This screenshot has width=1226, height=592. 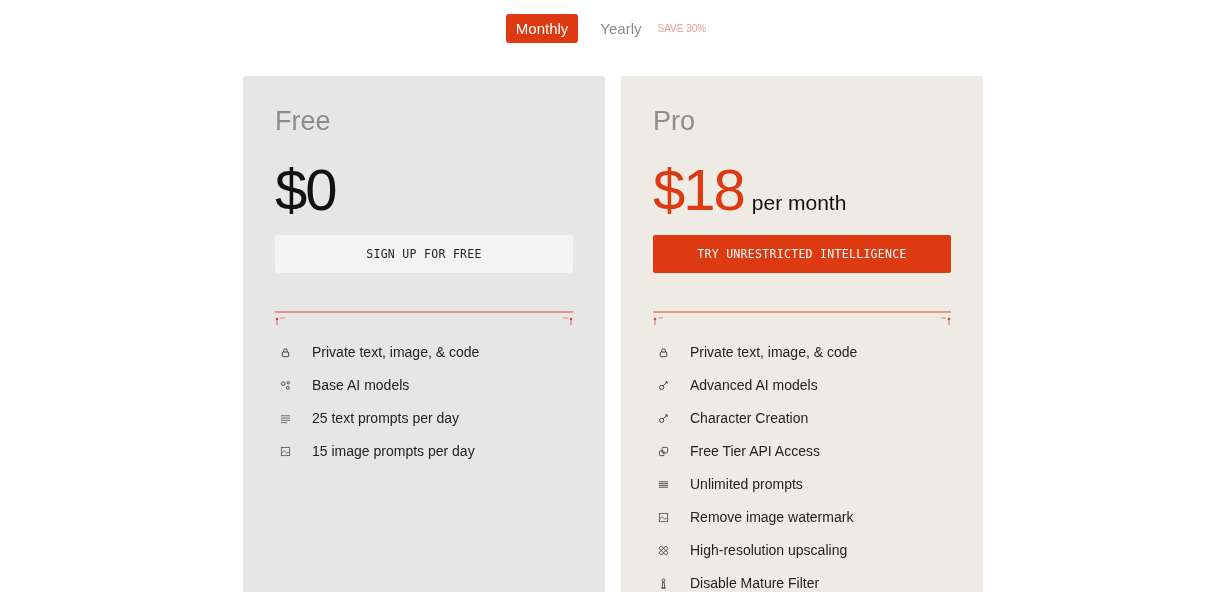 What do you see at coordinates (799, 203) in the screenshot?
I see `price-period: per month` at bounding box center [799, 203].